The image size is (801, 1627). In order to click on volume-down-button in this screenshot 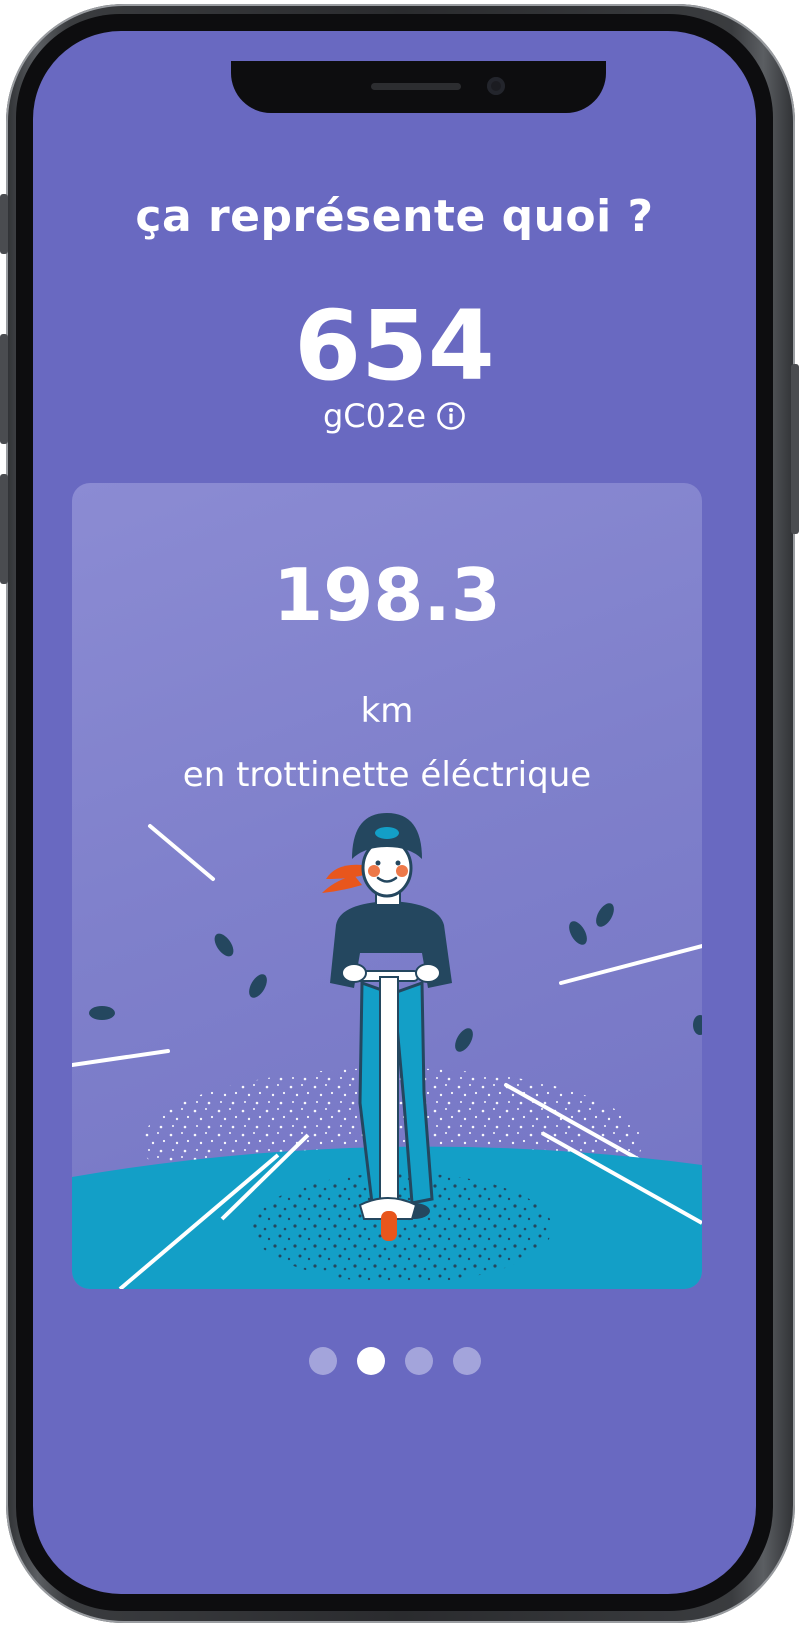, I will do `click(4, 529)`.